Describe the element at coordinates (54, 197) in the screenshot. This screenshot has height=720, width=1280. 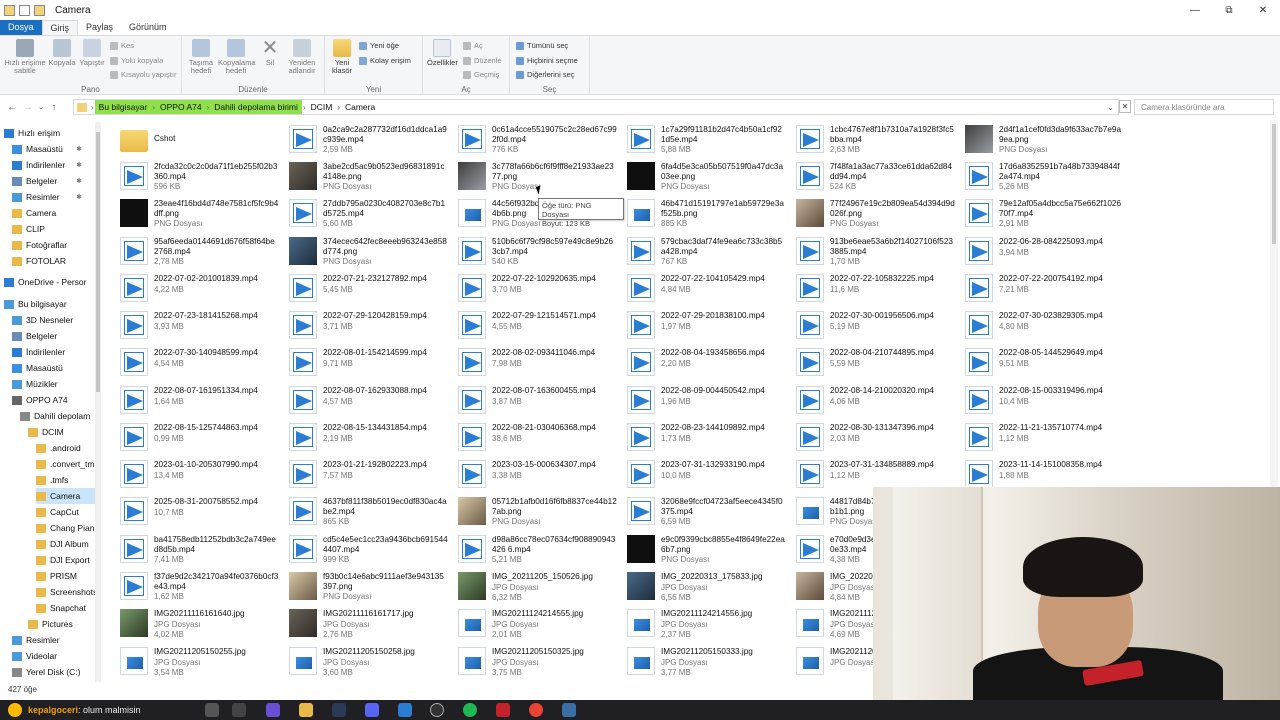
I see `nav-item: Resimler ✱` at that location.